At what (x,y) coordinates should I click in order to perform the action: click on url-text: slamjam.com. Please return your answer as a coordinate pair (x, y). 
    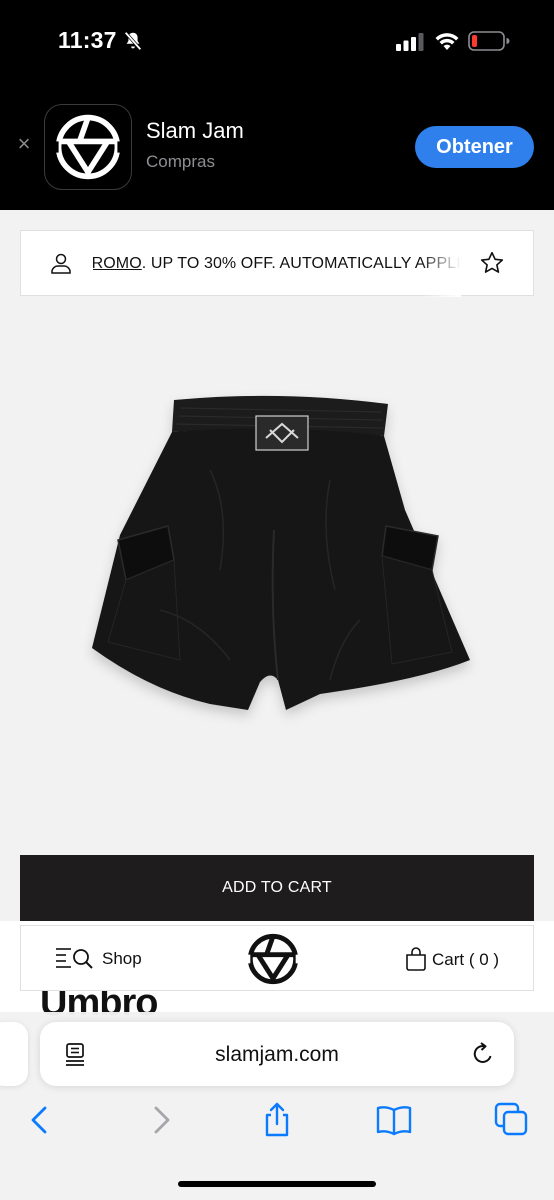
    Looking at the image, I should click on (277, 1055).